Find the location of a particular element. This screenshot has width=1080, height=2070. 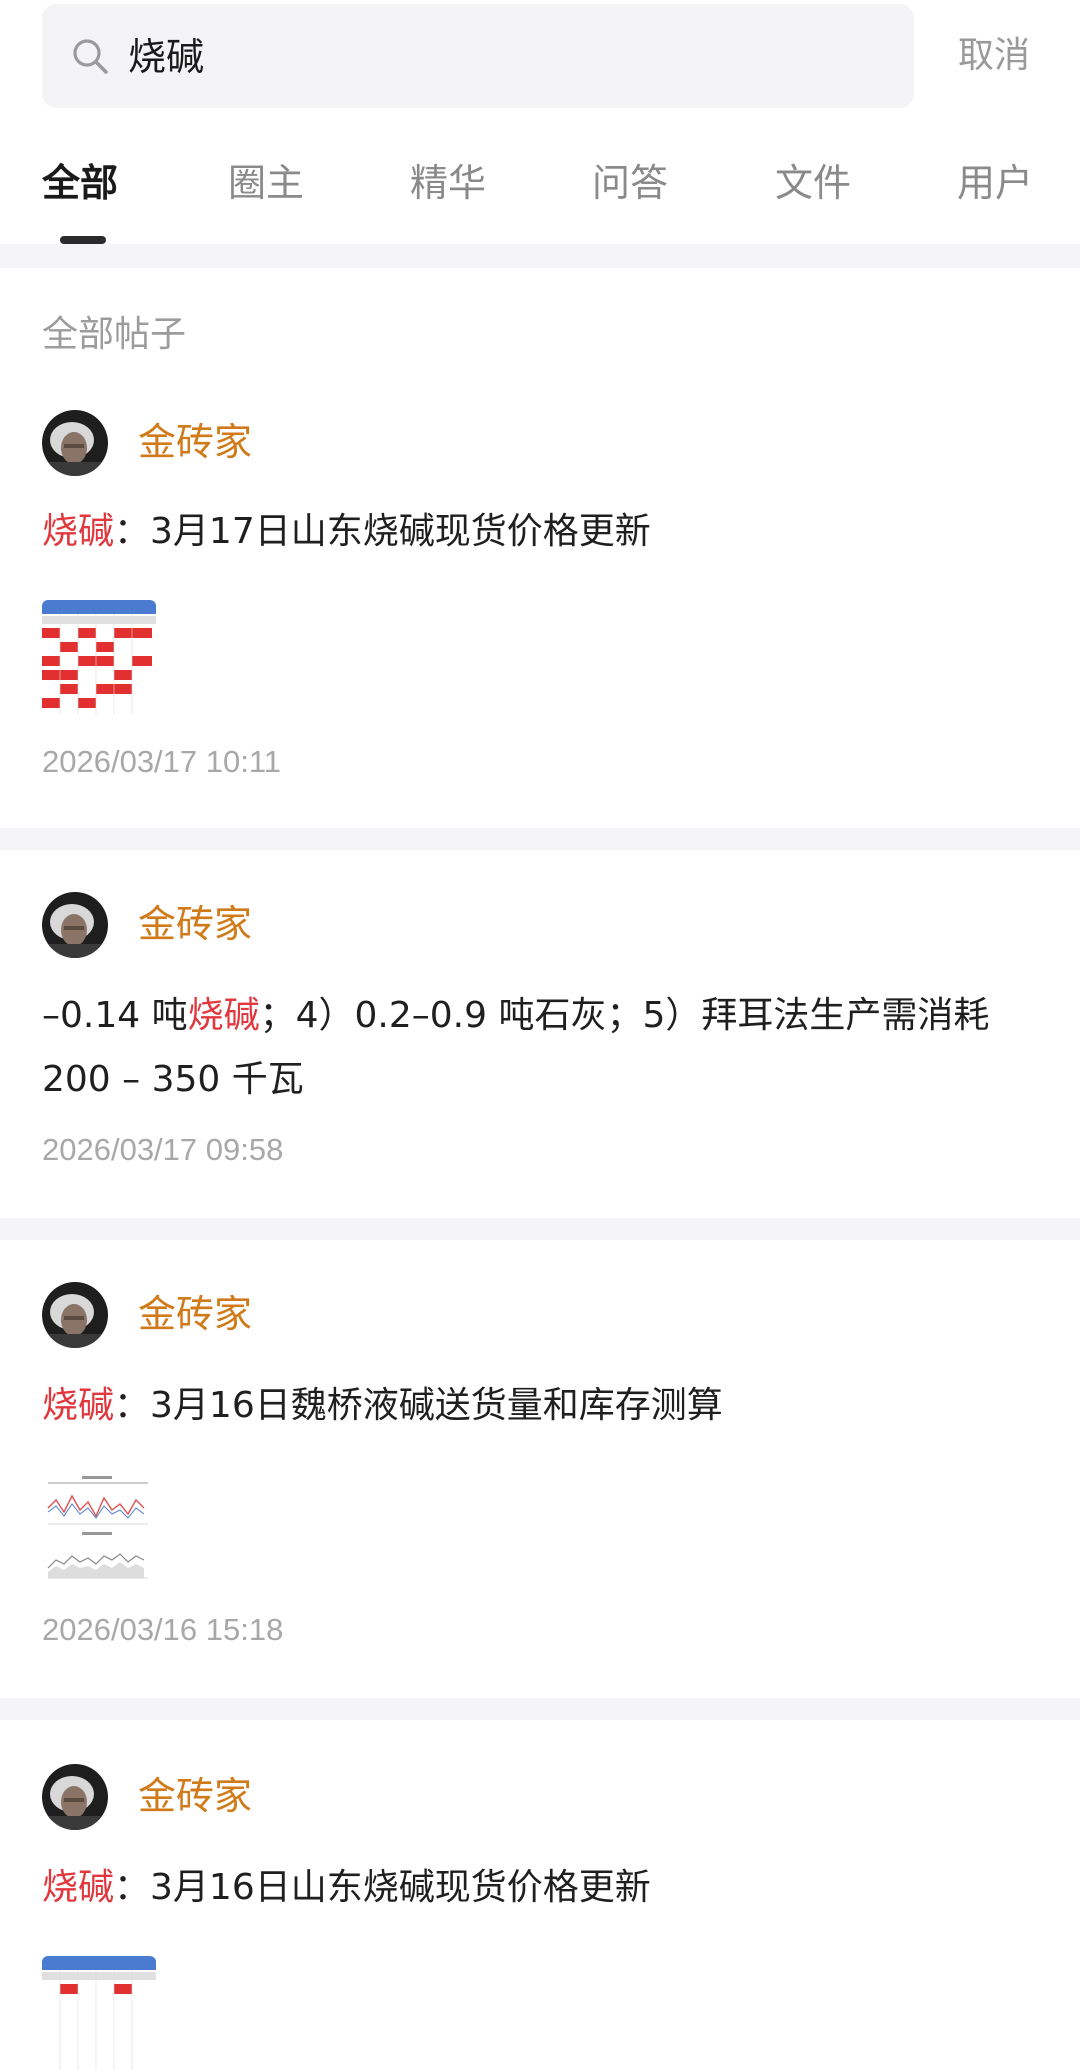

tab-all: 全部 is located at coordinates (80, 183).